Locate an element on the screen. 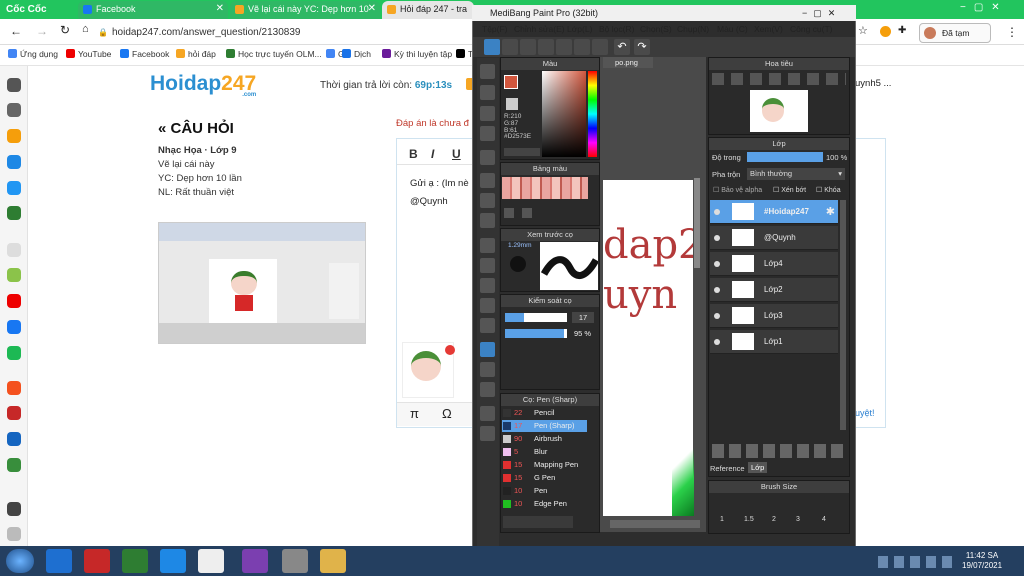 The width and height of the screenshot is (1024, 576). hue-slider is located at coordinates (592, 114).